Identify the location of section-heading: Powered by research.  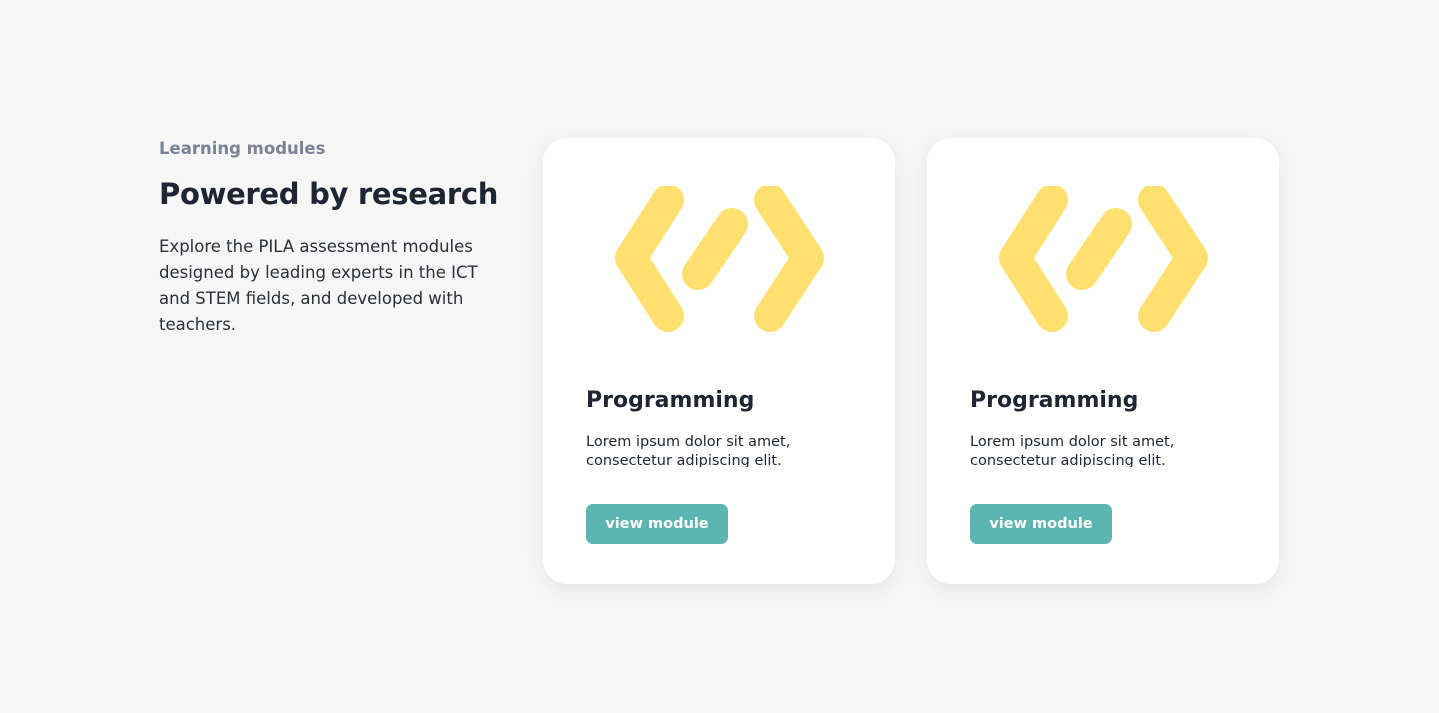
(329, 194).